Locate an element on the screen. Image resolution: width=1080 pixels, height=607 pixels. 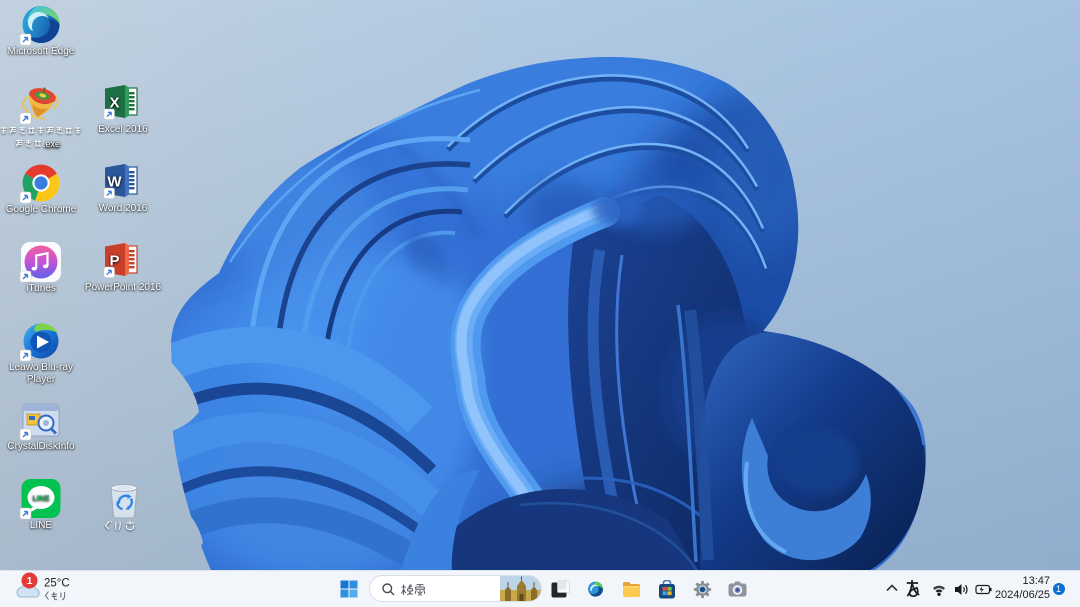
svg-text: LINE is located at coordinates (40, 498).